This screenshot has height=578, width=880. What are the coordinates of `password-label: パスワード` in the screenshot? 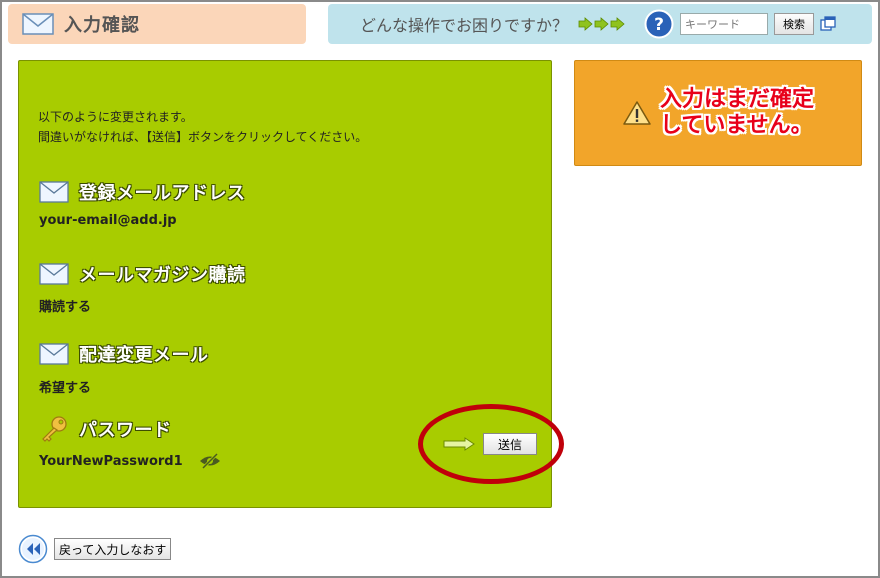 It's located at (125, 430).